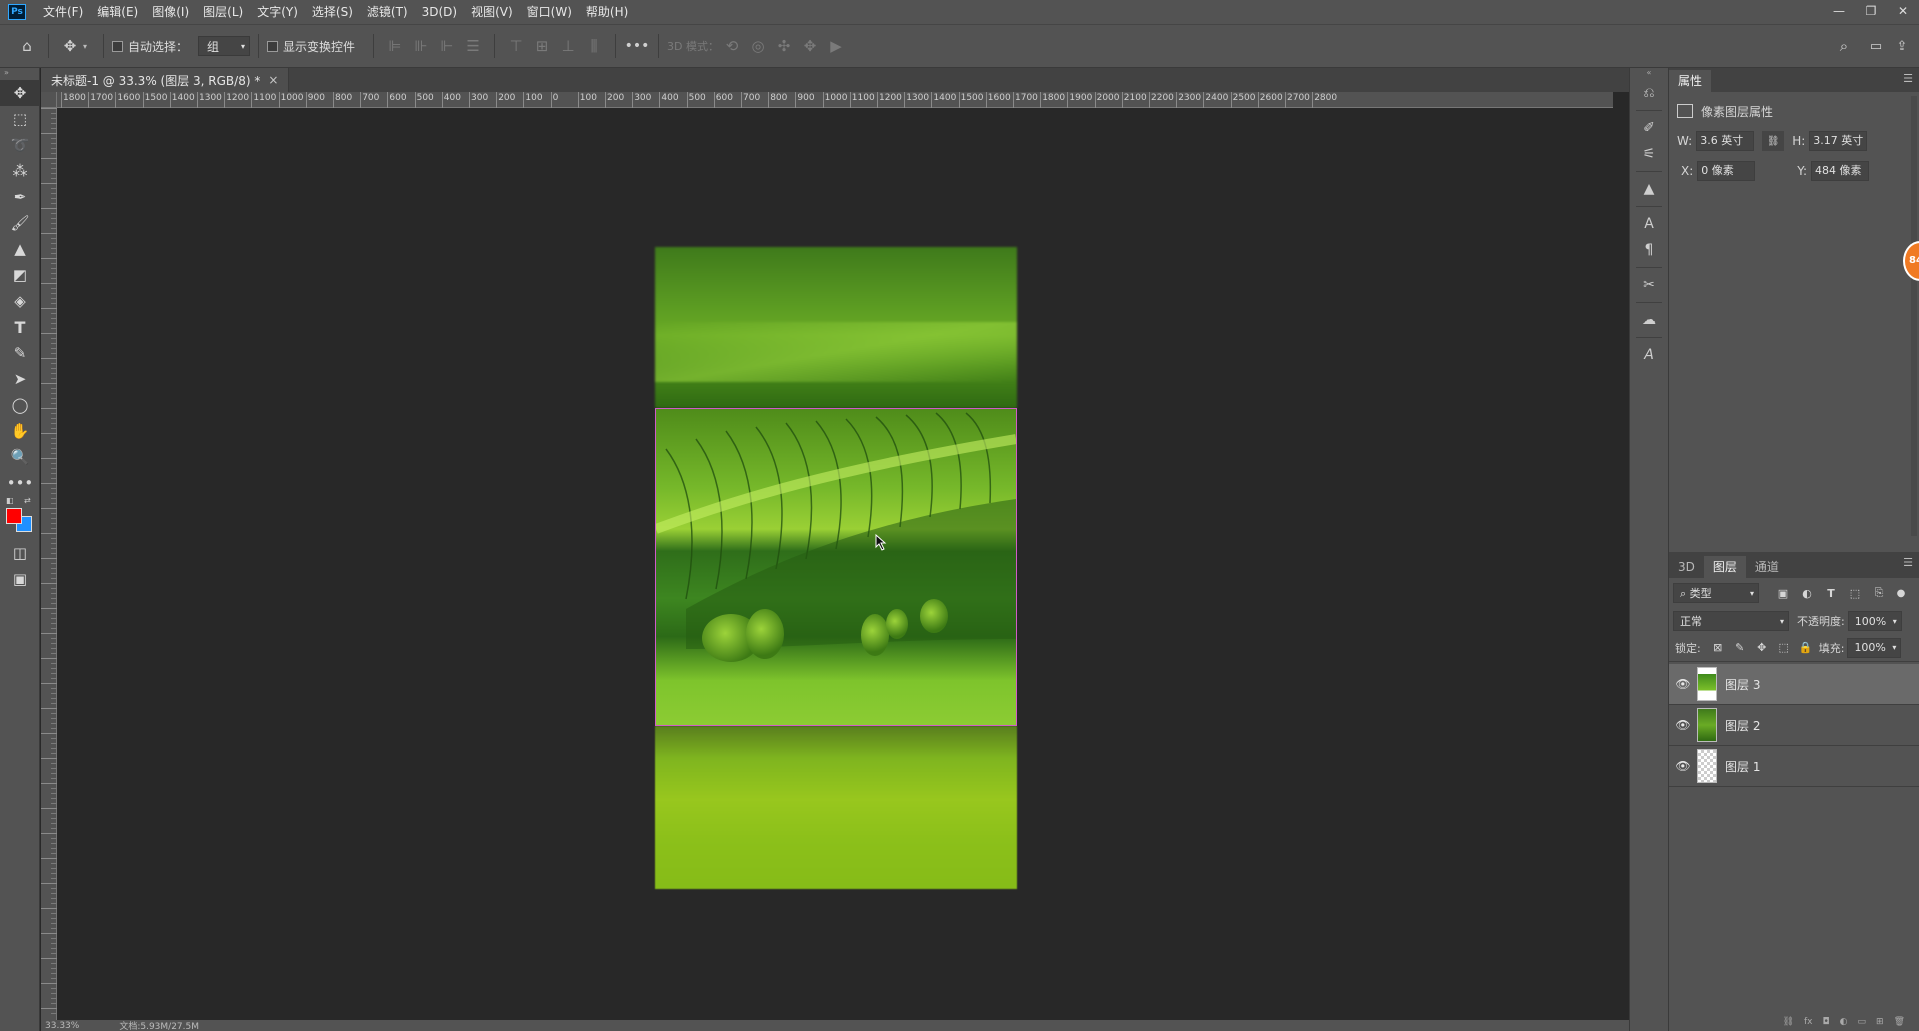 The width and height of the screenshot is (1919, 1031). I want to click on hand-tool-icon: ✋, so click(20, 431).